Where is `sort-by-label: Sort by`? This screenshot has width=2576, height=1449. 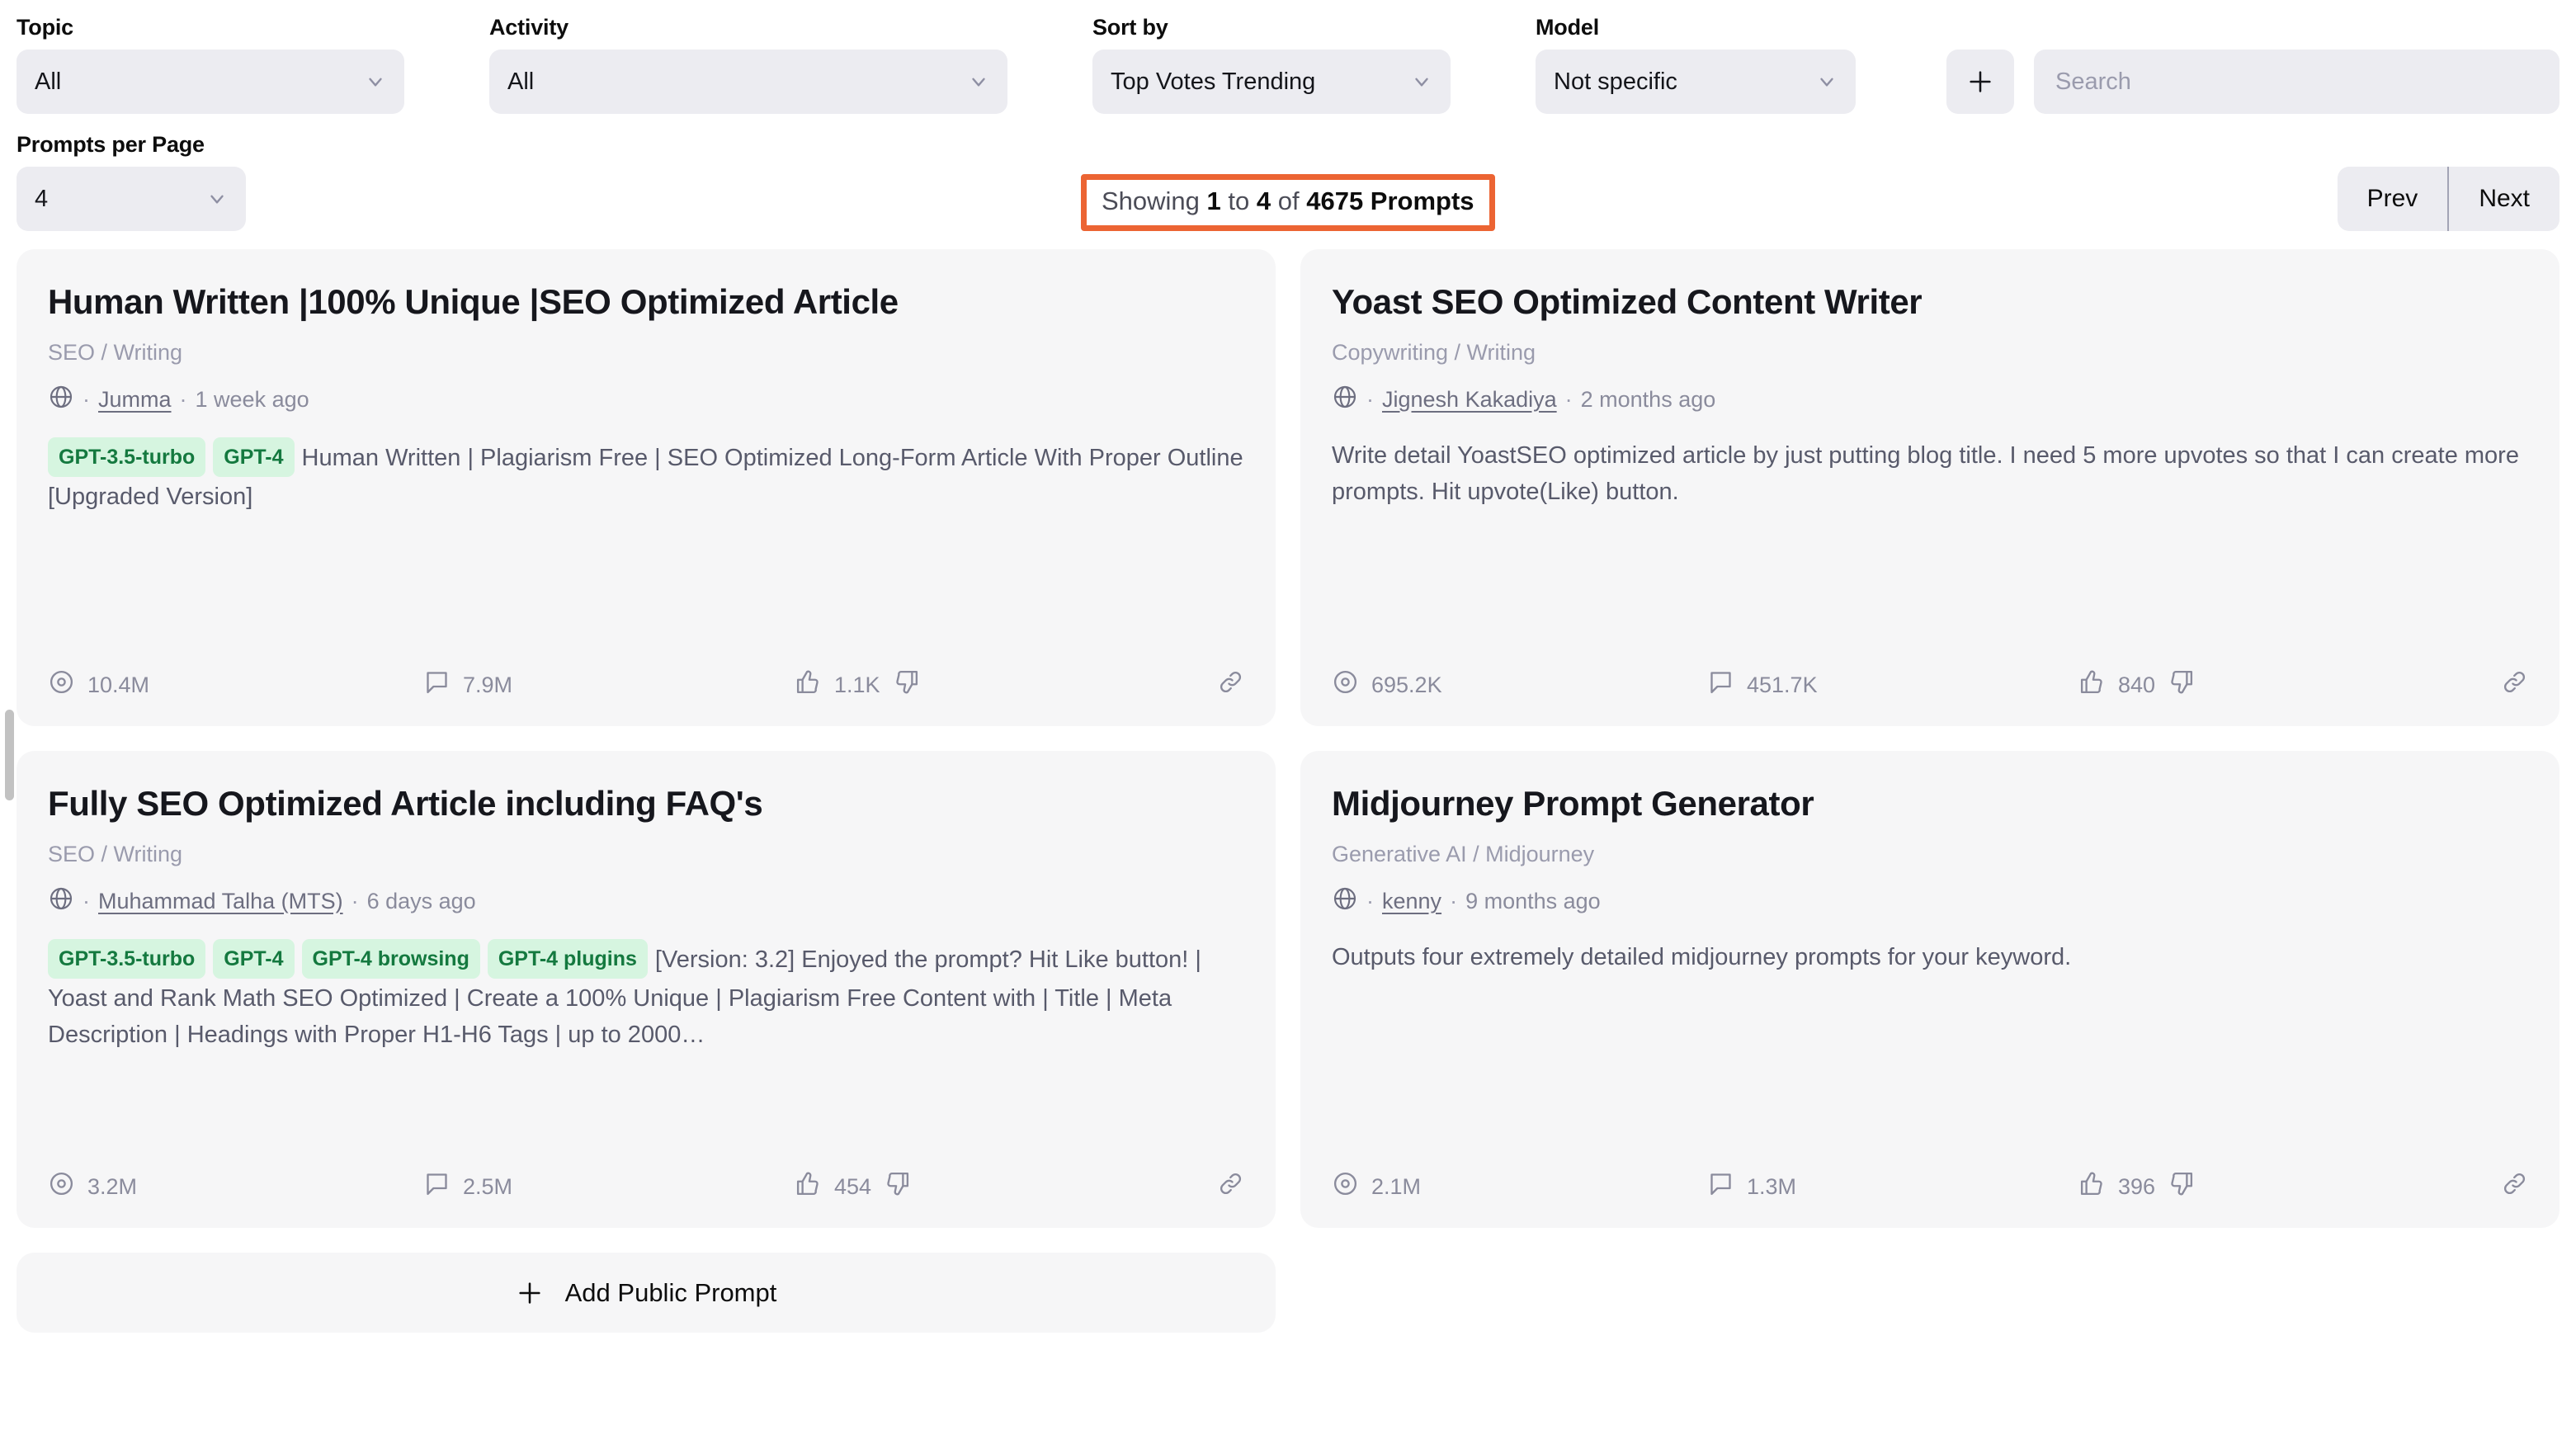 sort-by-label: Sort by is located at coordinates (1130, 27).